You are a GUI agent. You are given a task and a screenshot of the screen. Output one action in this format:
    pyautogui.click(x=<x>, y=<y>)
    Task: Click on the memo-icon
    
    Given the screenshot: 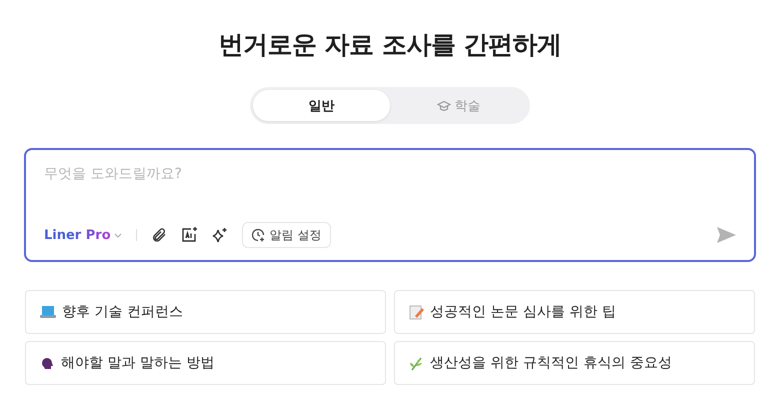 What is the action you would take?
    pyautogui.click(x=416, y=312)
    